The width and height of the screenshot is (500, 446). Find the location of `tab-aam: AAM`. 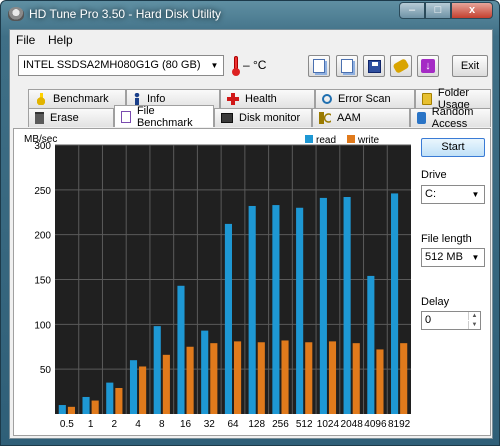

tab-aam: AAM is located at coordinates (361, 117).